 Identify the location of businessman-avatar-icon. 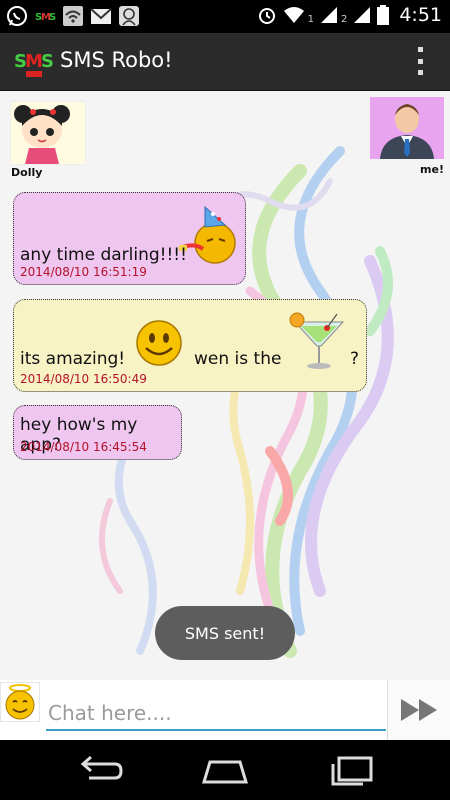
(407, 131).